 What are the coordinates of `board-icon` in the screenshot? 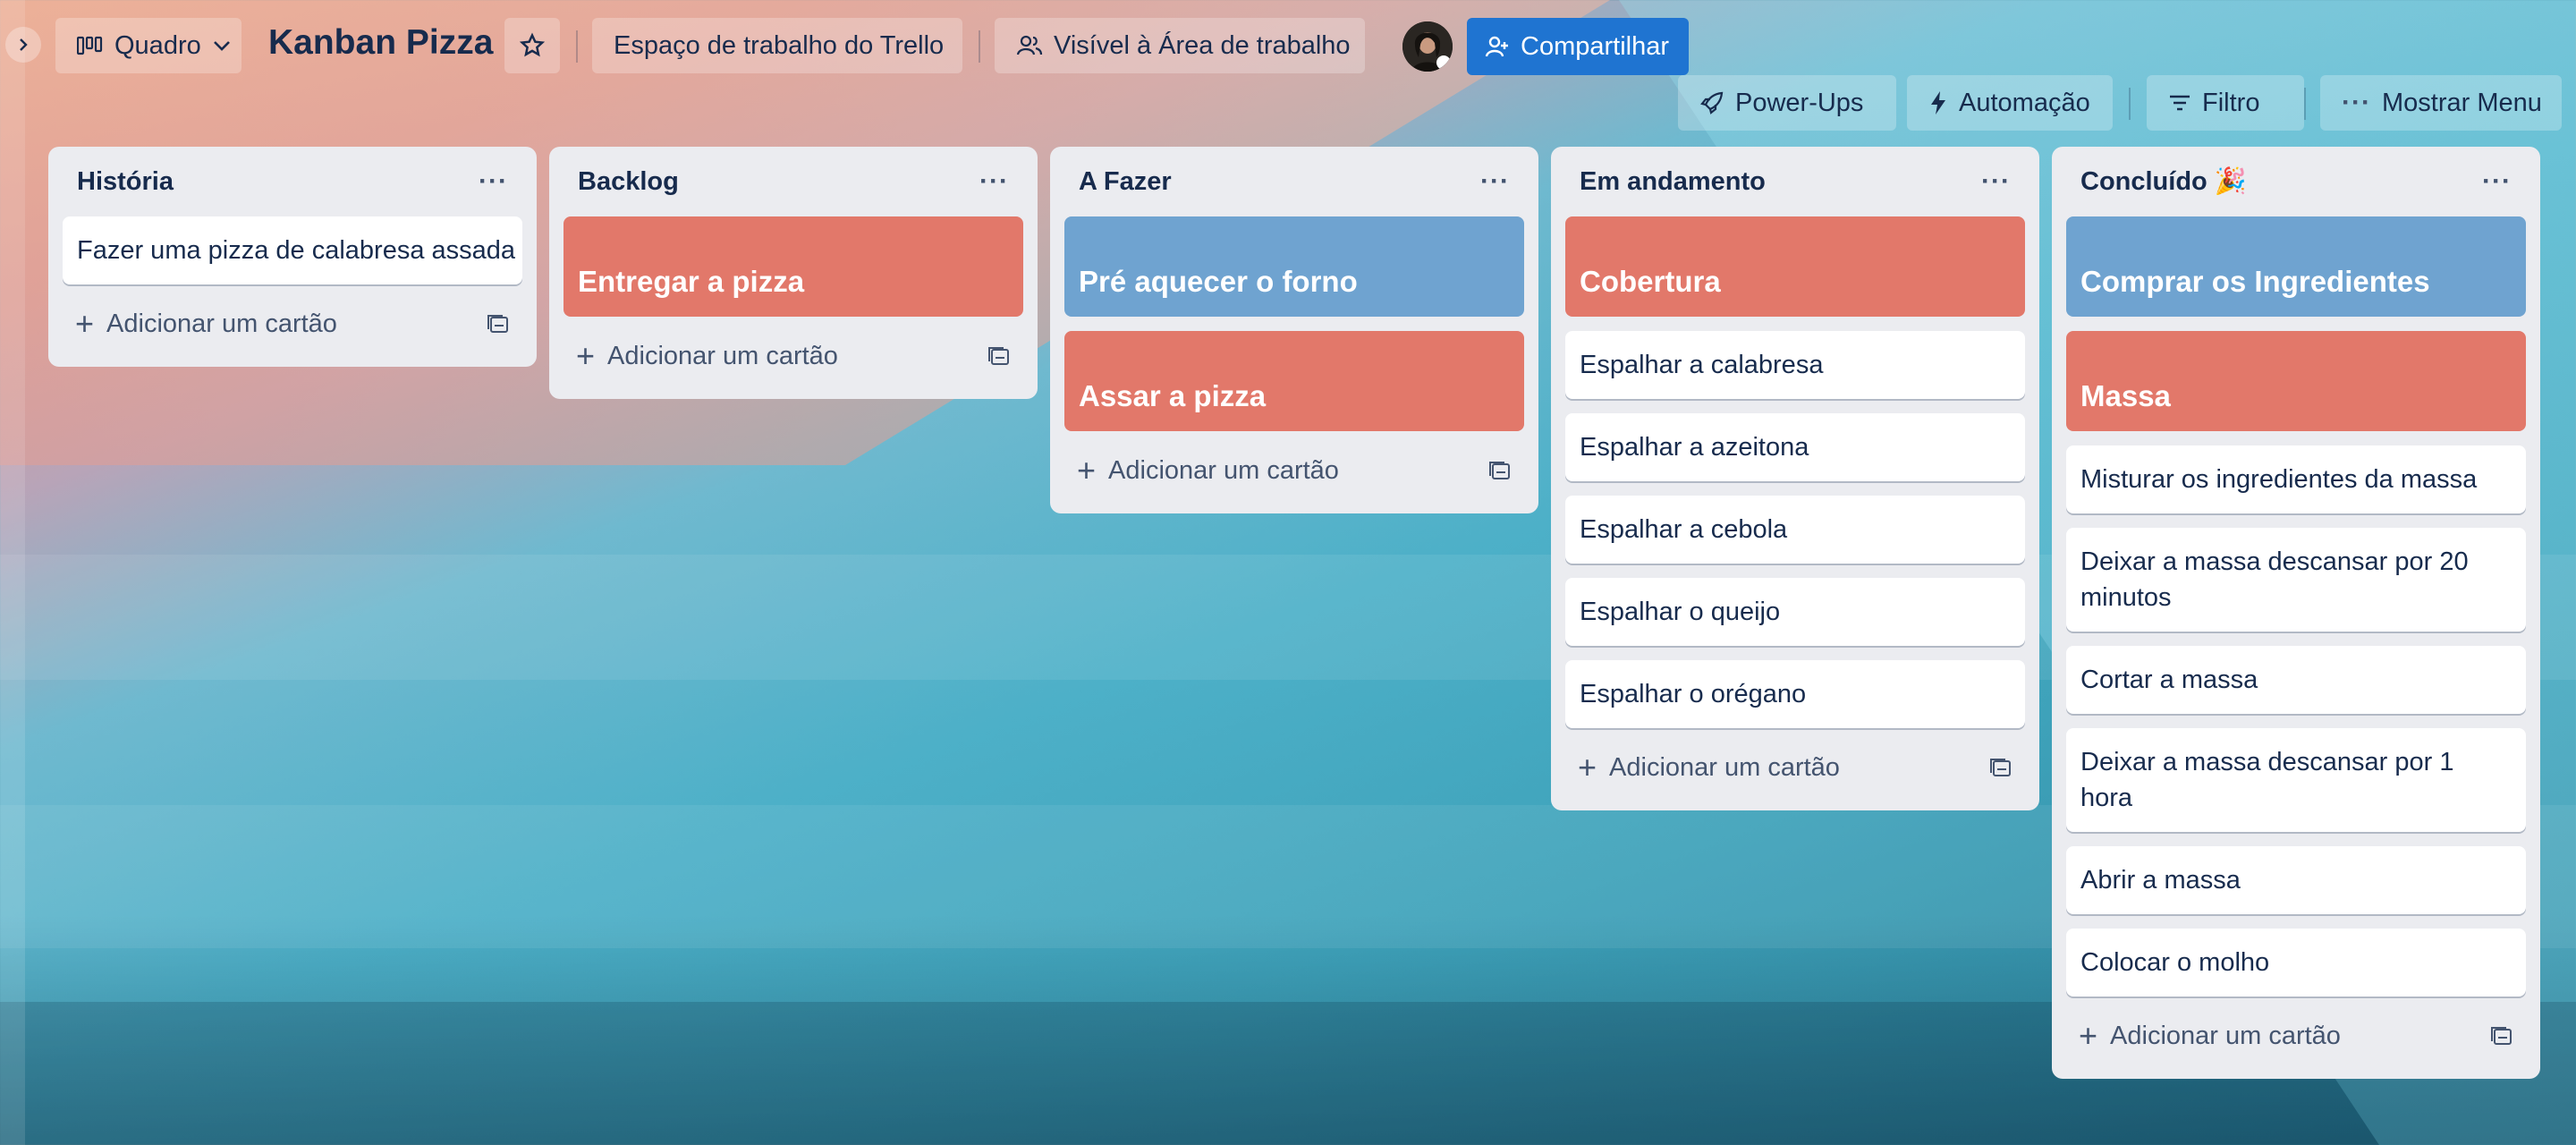 It's located at (90, 45).